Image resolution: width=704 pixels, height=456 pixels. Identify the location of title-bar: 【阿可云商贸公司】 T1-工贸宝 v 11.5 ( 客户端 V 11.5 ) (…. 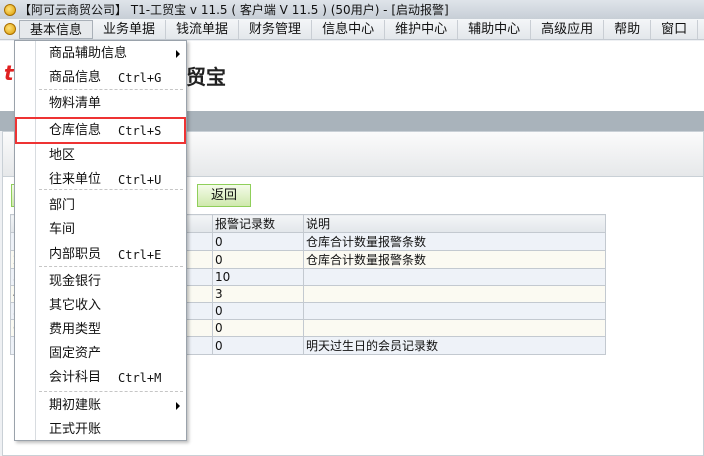
(352, 9).